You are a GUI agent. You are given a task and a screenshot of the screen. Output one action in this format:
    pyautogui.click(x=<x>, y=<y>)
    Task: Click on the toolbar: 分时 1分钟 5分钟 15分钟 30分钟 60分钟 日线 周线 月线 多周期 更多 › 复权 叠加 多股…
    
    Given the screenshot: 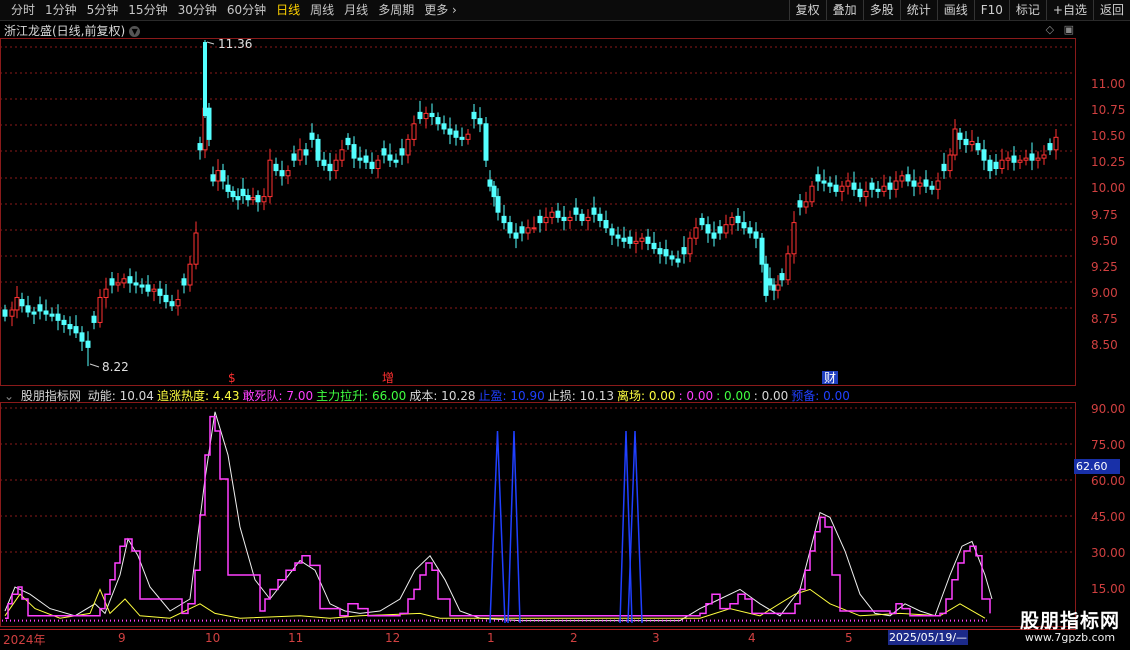 What is the action you would take?
    pyautogui.click(x=565, y=10)
    